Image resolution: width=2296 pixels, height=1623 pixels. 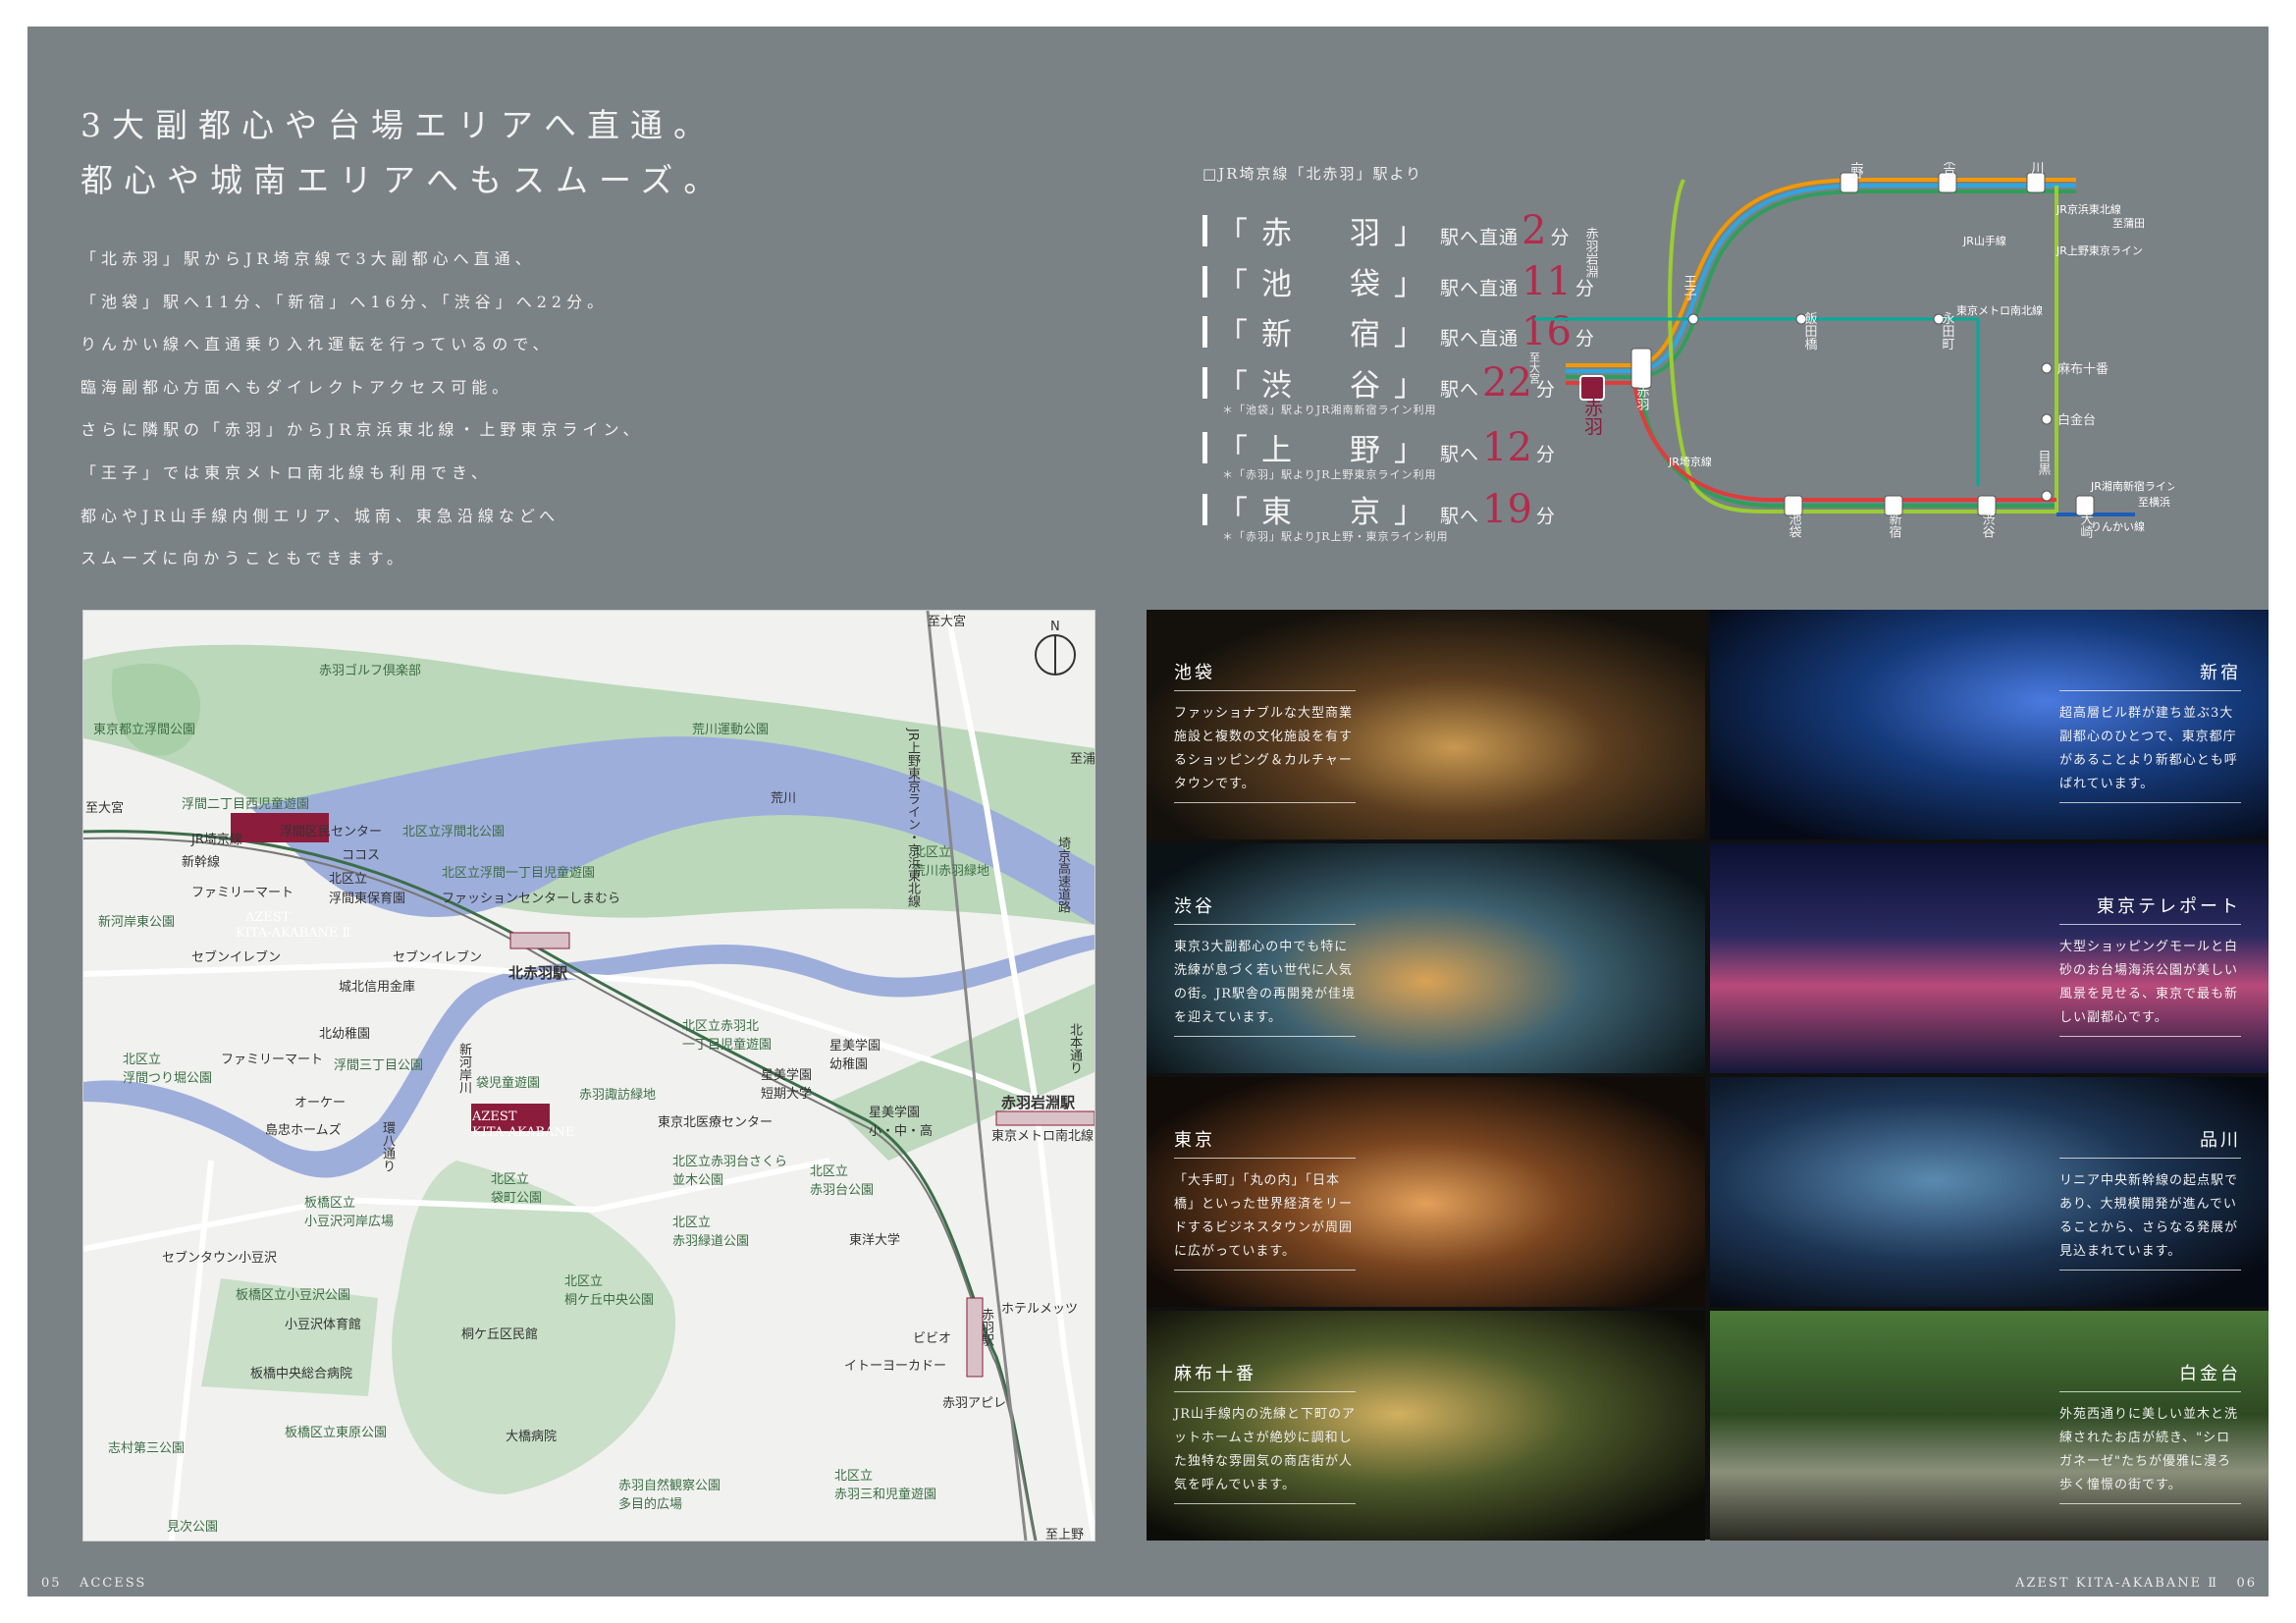 What do you see at coordinates (193, 1527) in the screenshot?
I see `map-label-mitsugi: 見次公園` at bounding box center [193, 1527].